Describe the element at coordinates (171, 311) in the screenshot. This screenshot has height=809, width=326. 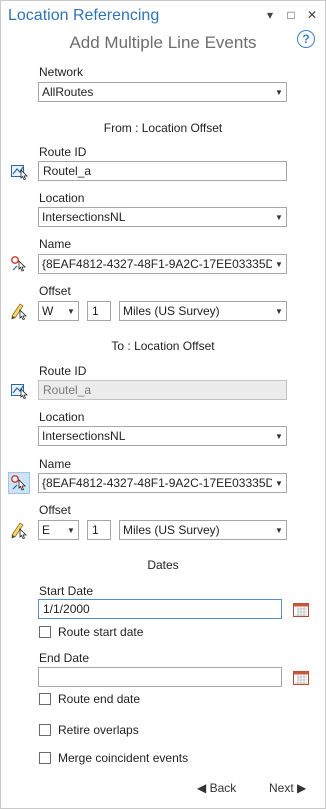
I see `from-units-value: Miles (US Survey)` at that location.